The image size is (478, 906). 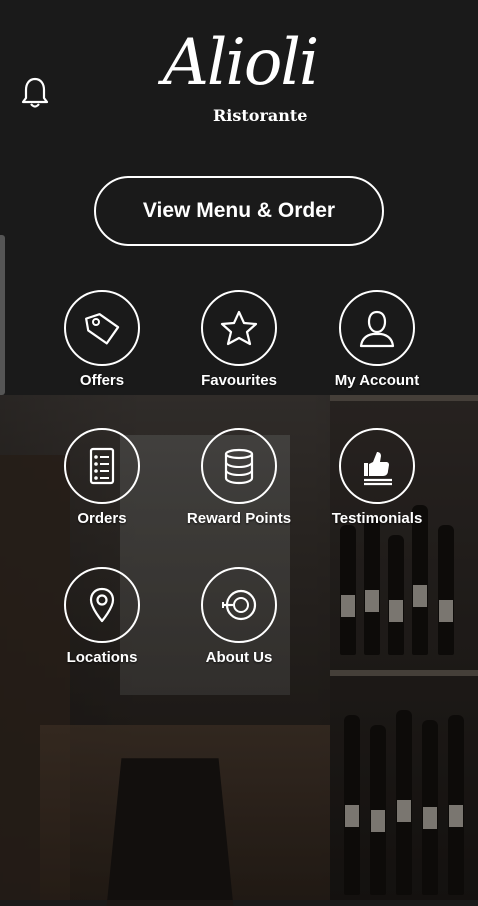 I want to click on menu-tile-locations: Locations, so click(x=102, y=616).